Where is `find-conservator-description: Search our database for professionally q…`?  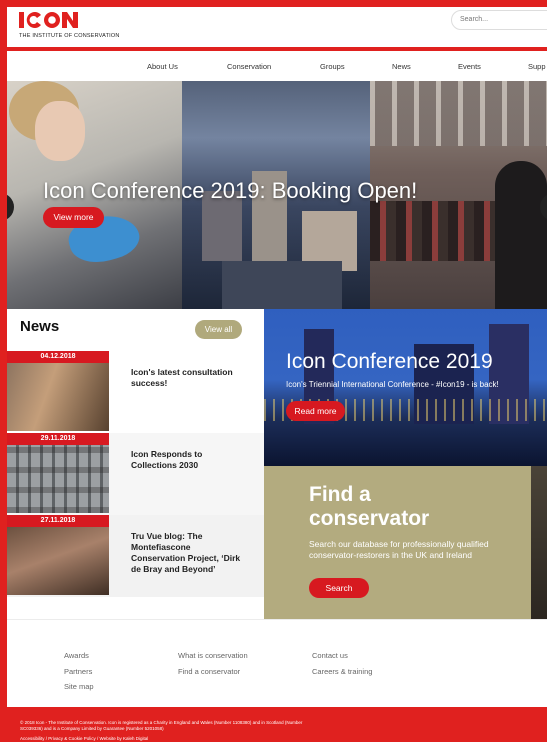 find-conservator-description: Search our database for professionally q… is located at coordinates (399, 549).